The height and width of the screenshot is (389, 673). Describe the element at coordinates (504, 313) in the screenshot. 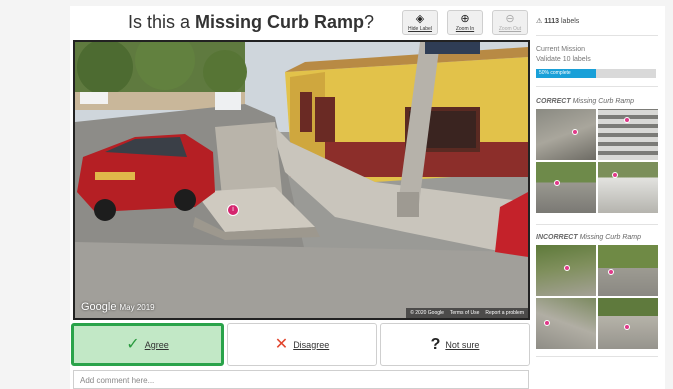

I see `report-problem-link: Report a problem` at that location.